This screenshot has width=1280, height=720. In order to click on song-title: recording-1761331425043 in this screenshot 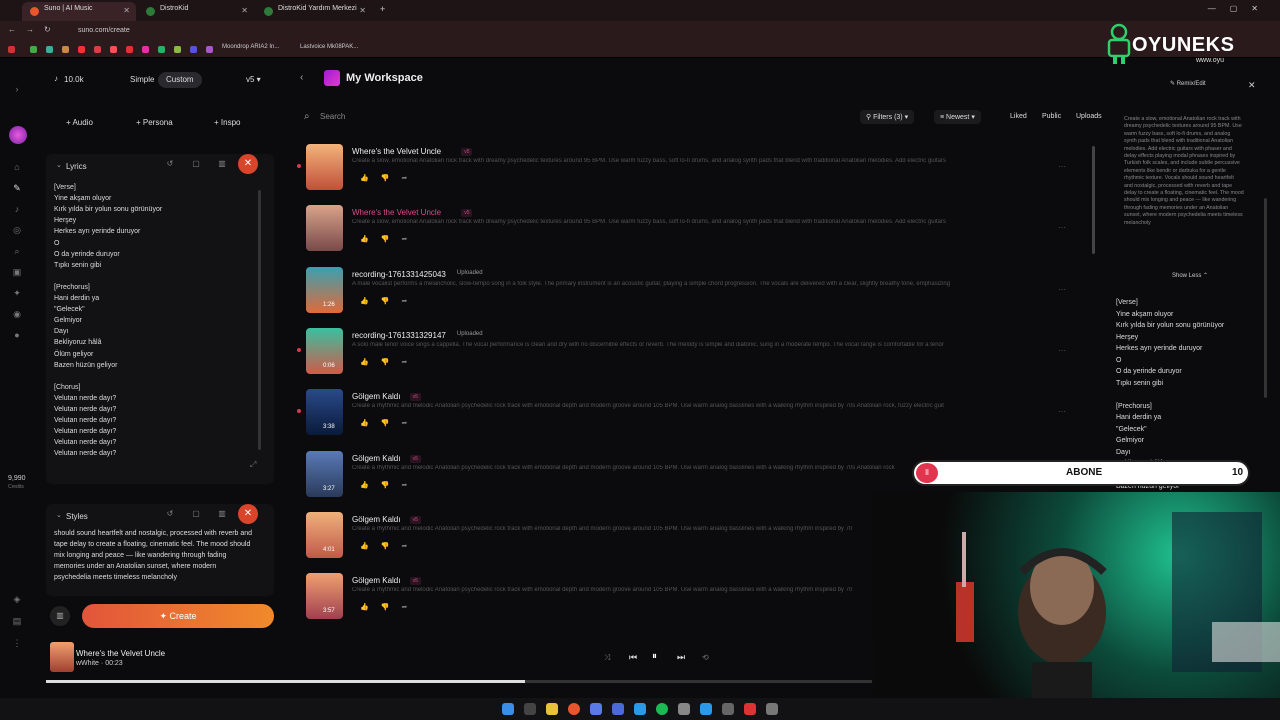, I will do `click(399, 274)`.